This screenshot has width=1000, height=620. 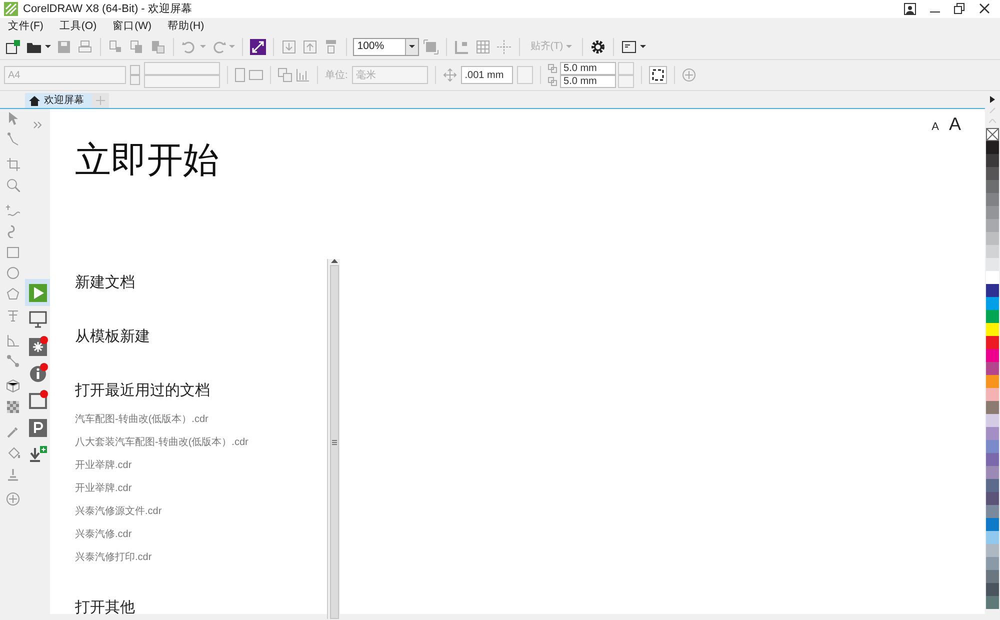 I want to click on menu-item: 工具(O), so click(x=78, y=26).